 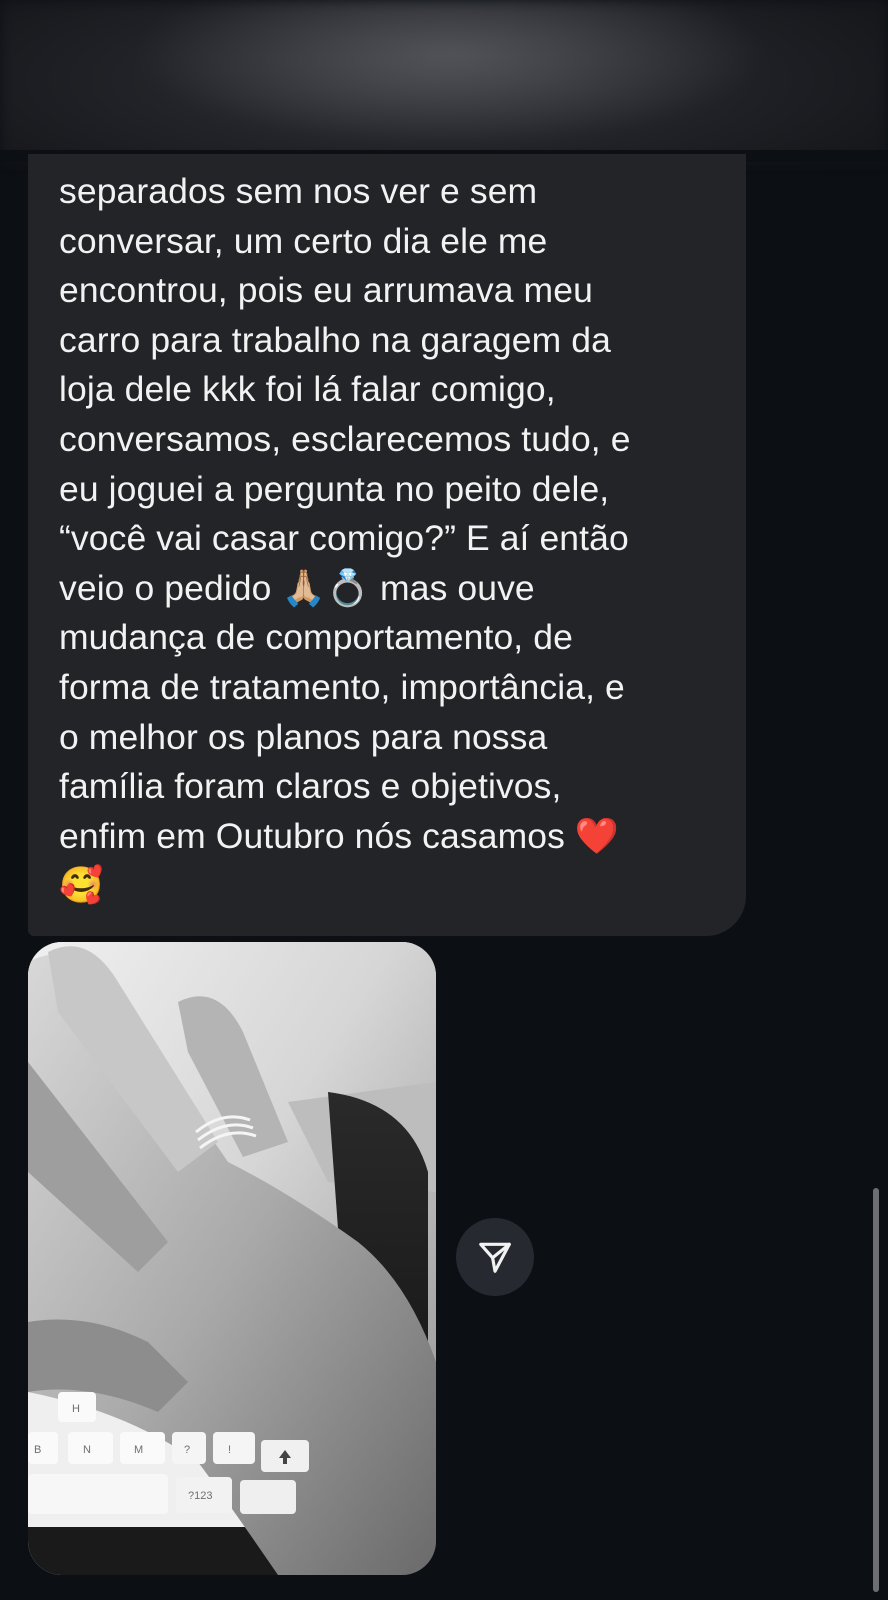 What do you see at coordinates (170, 587) in the screenshot?
I see `message-line-9: veio o pedido` at bounding box center [170, 587].